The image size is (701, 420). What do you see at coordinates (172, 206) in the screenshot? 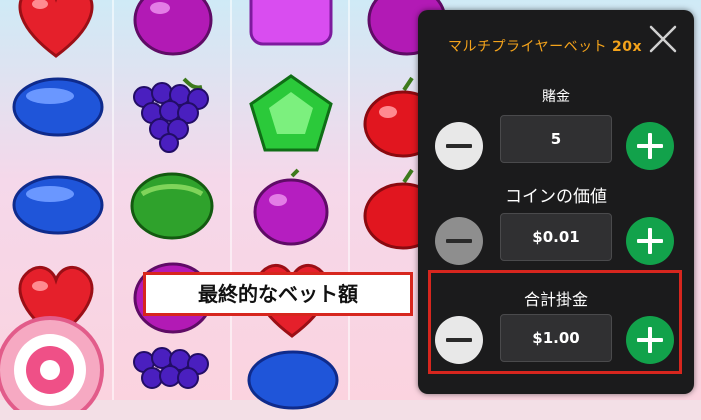
I see `watermelon-symbol` at bounding box center [172, 206].